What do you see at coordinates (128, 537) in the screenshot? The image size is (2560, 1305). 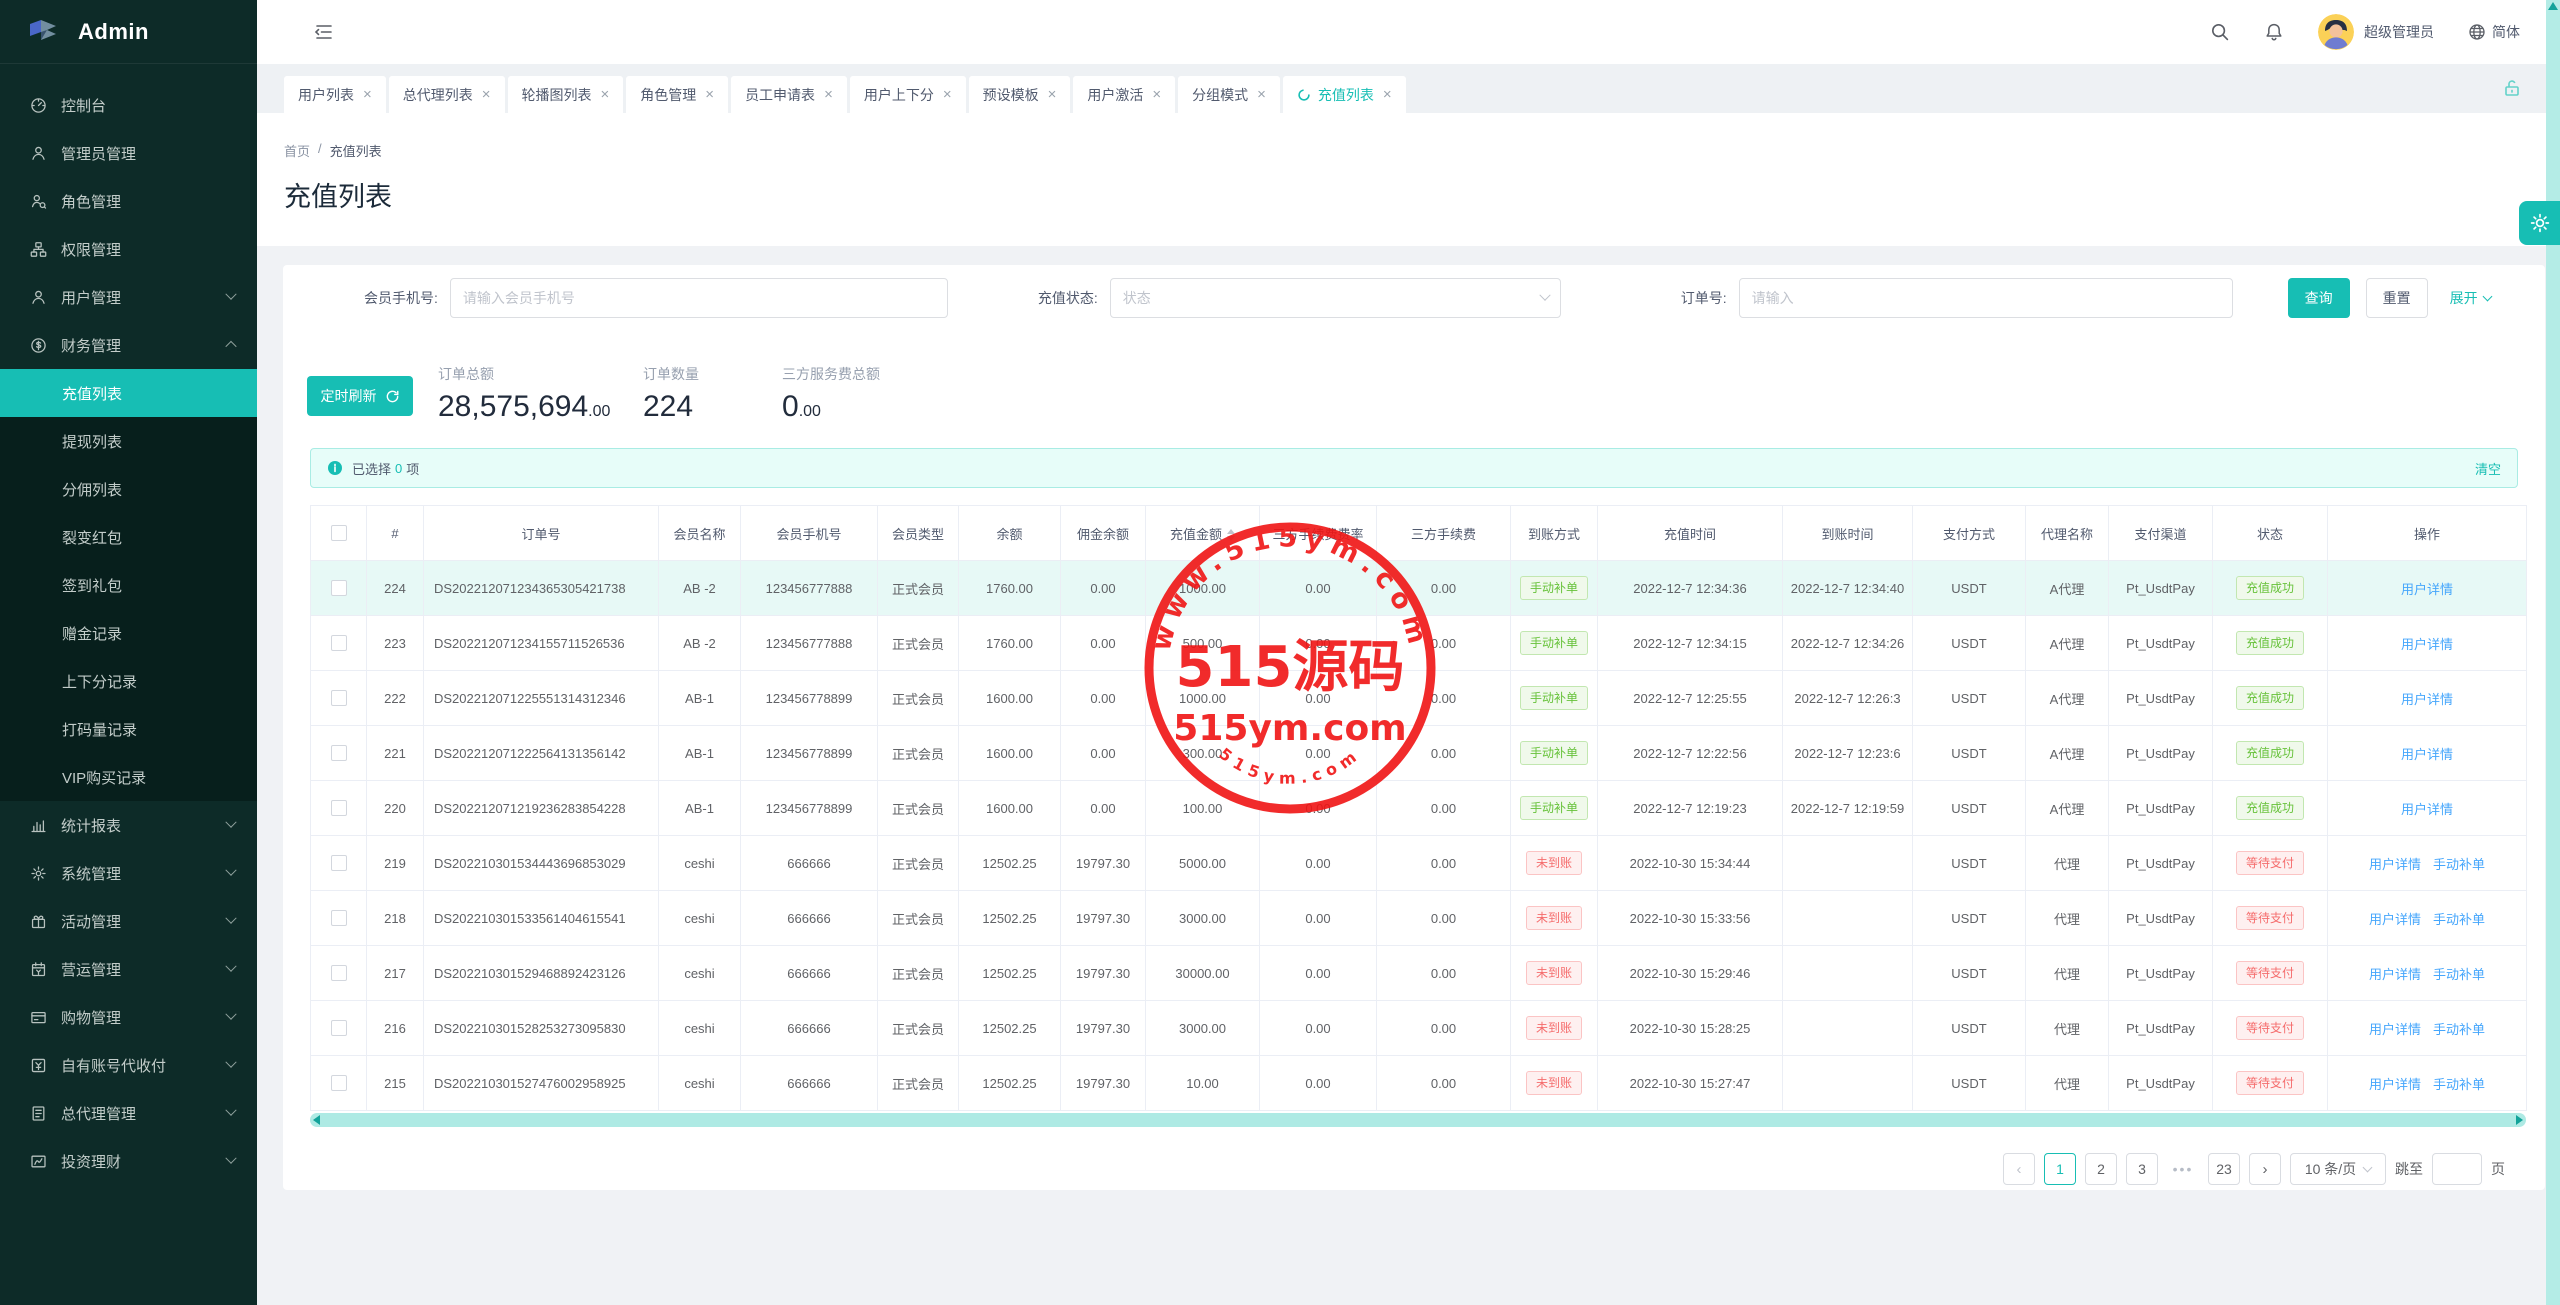 I see `sidebar-subitem-fission-redpacket: 裂变红包` at bounding box center [128, 537].